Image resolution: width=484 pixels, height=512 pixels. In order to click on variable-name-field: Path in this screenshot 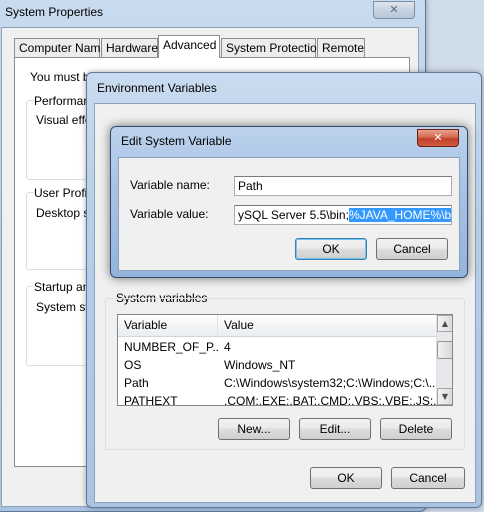, I will do `click(343, 186)`.